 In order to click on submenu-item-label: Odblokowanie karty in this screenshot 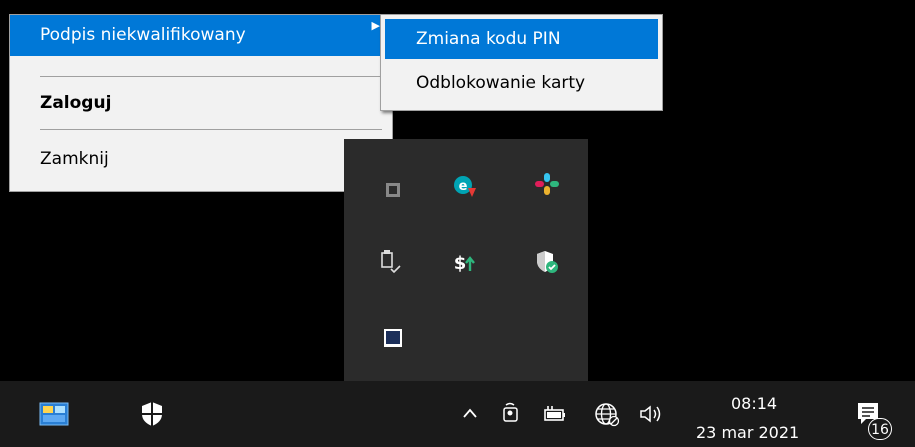, I will do `click(501, 83)`.